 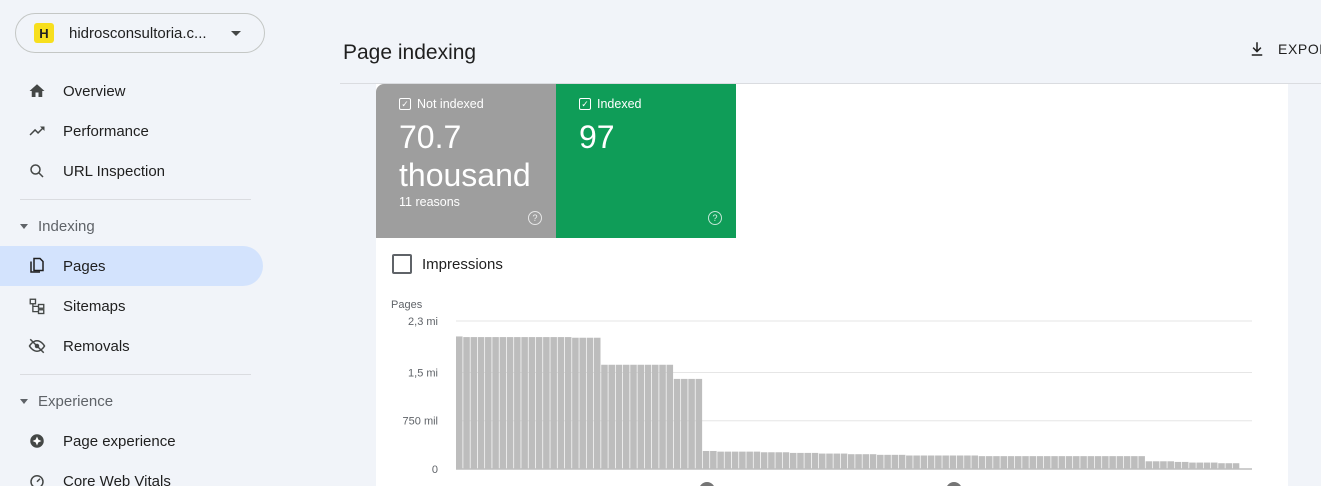 I want to click on tile-label-text: Indexed, so click(x=619, y=104).